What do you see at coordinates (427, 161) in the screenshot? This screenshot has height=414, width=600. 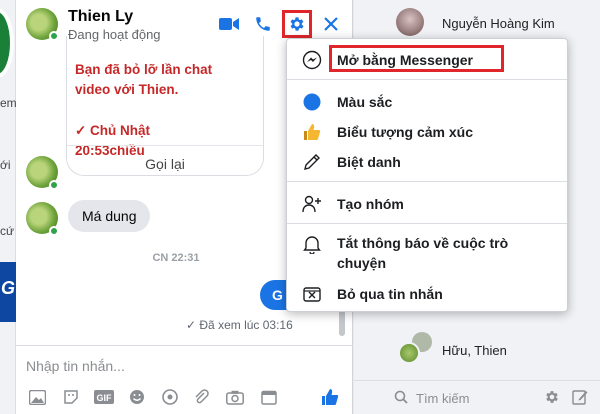 I see `menu-item-nickname: Biệt danh` at bounding box center [427, 161].